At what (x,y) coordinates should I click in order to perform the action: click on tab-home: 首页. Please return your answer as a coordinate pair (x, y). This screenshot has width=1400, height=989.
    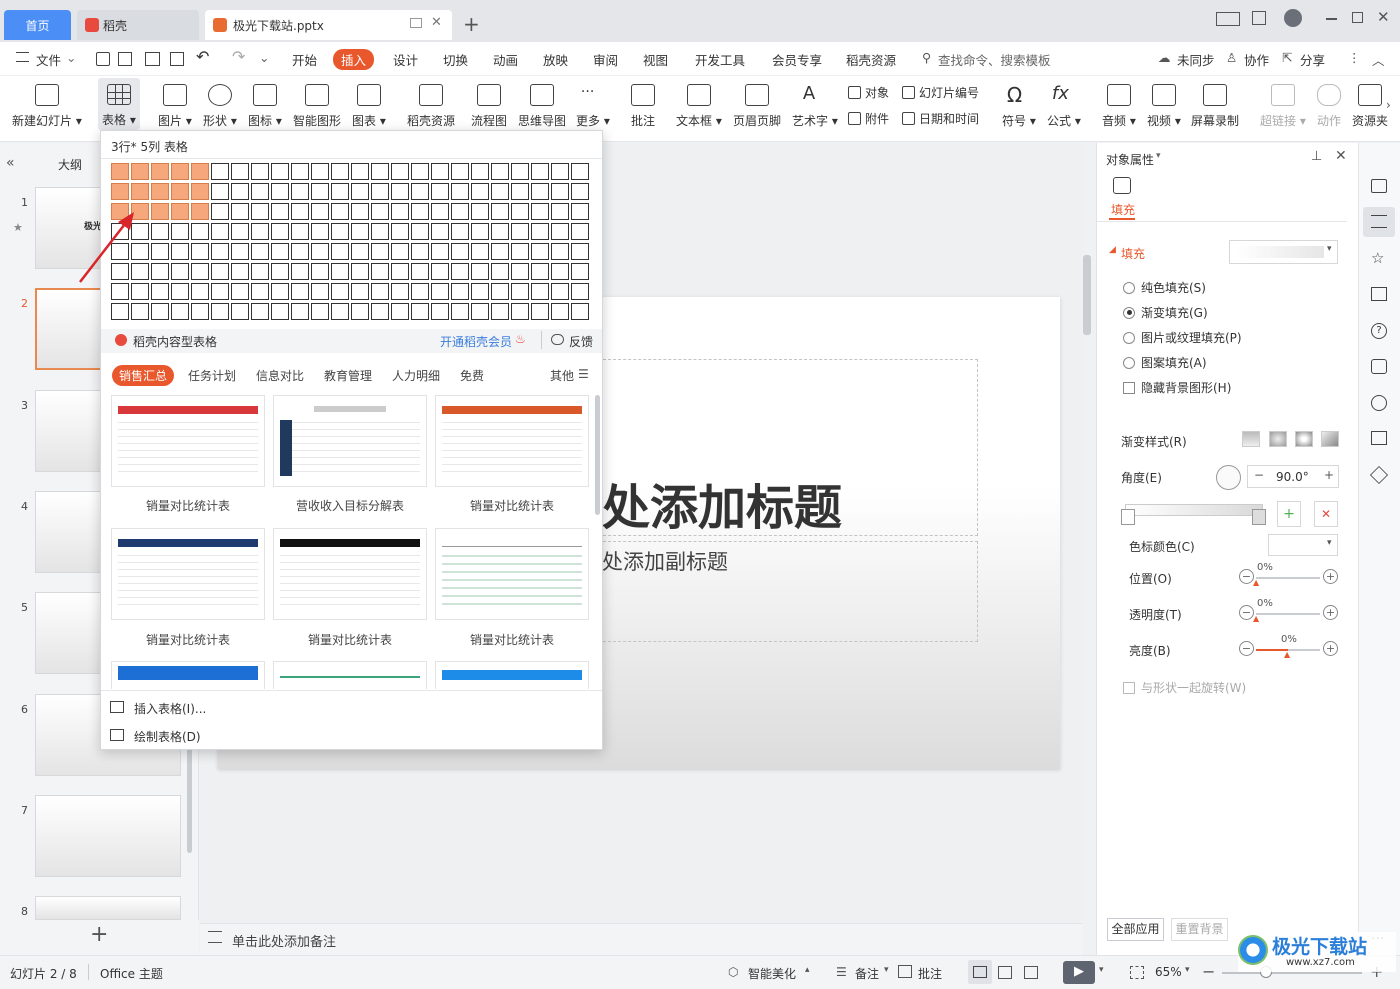
    Looking at the image, I should click on (37, 25).